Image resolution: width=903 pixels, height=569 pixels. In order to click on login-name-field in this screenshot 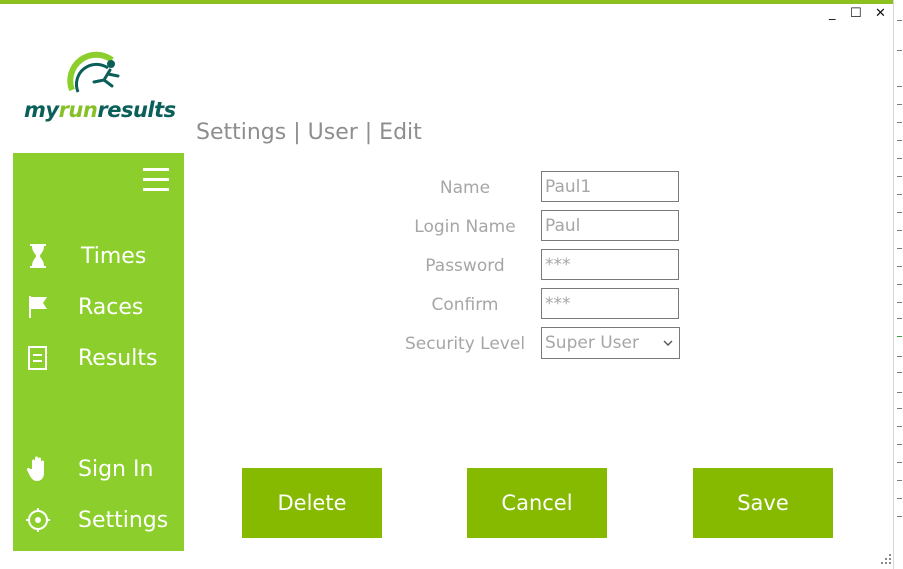, I will do `click(610, 225)`.